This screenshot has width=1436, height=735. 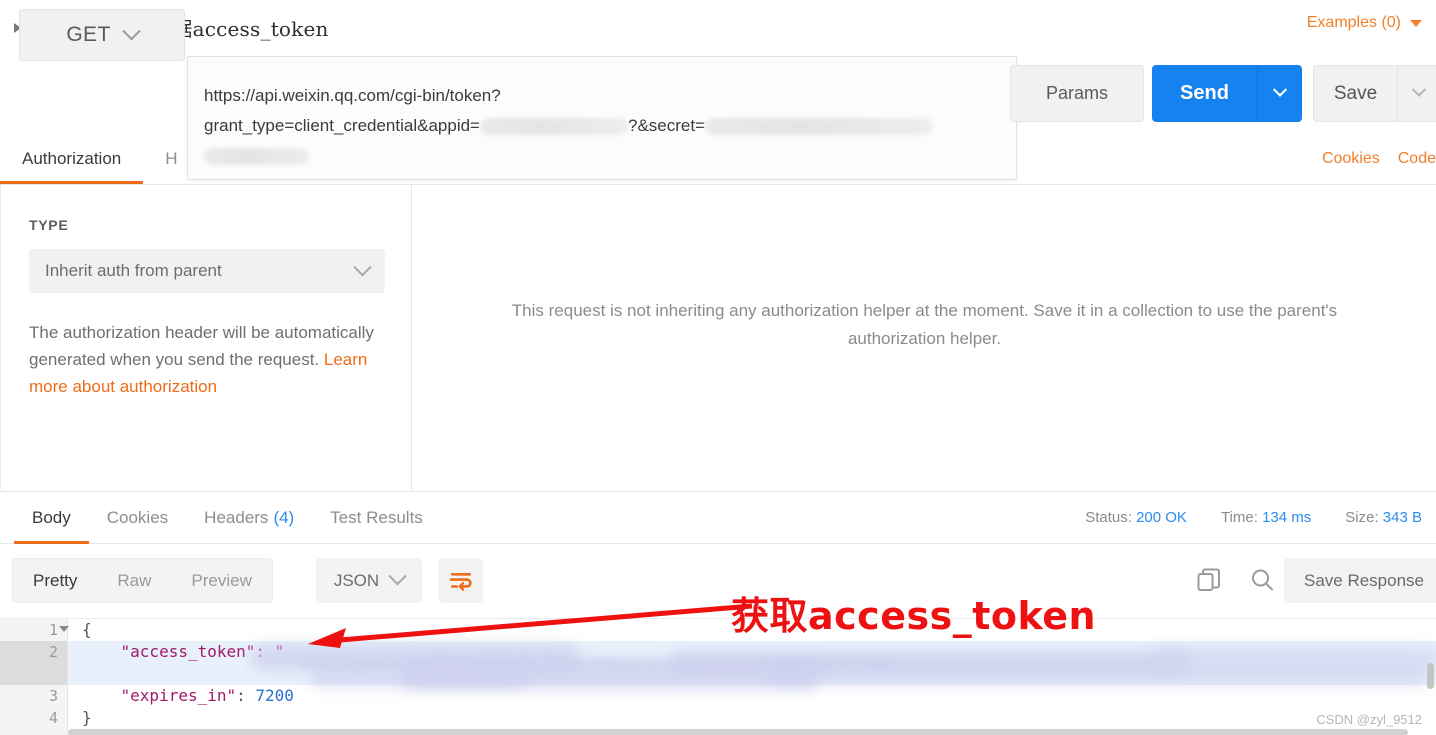 I want to click on code-link: Code, so click(x=1417, y=159).